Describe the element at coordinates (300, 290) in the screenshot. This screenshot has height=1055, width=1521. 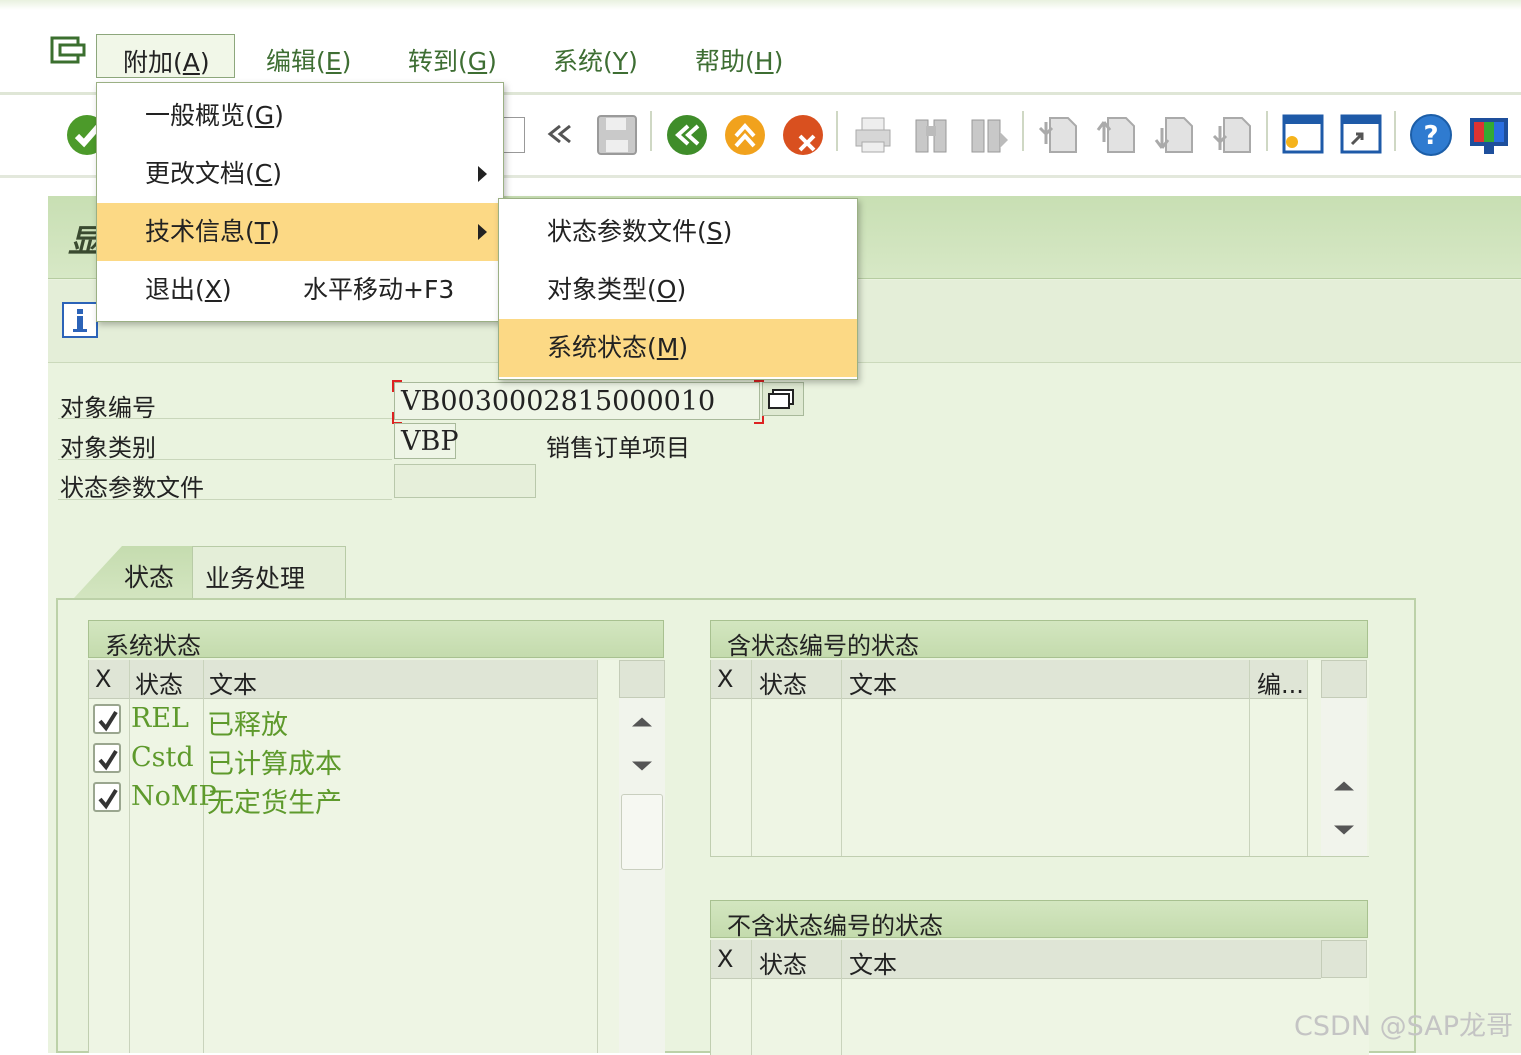
I see `menu-item-exit: 退出(X) 水平移动+F3` at that location.